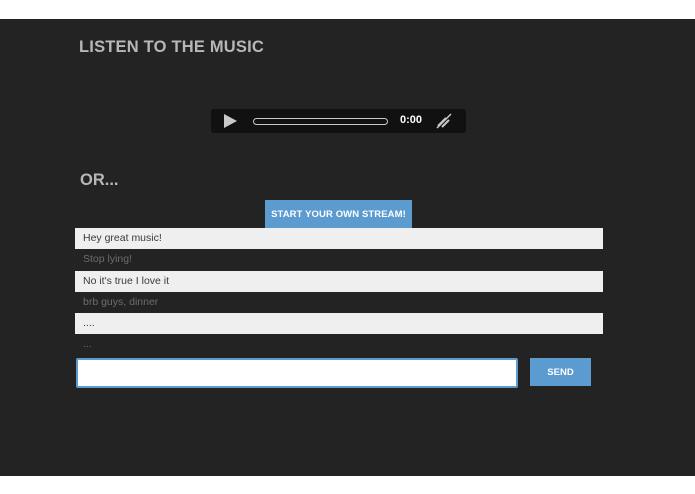  What do you see at coordinates (339, 239) in the screenshot?
I see `chat-message: Hey great music!` at bounding box center [339, 239].